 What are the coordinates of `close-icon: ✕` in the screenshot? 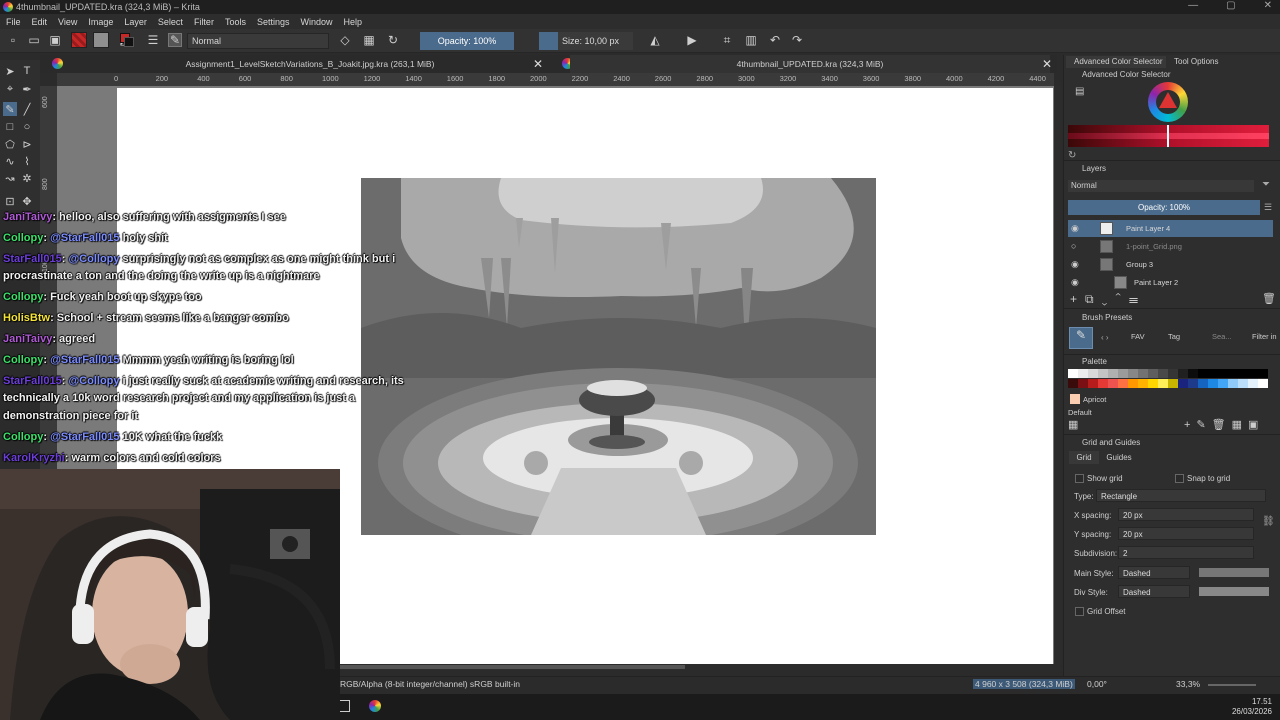 It's located at (1268, 5).